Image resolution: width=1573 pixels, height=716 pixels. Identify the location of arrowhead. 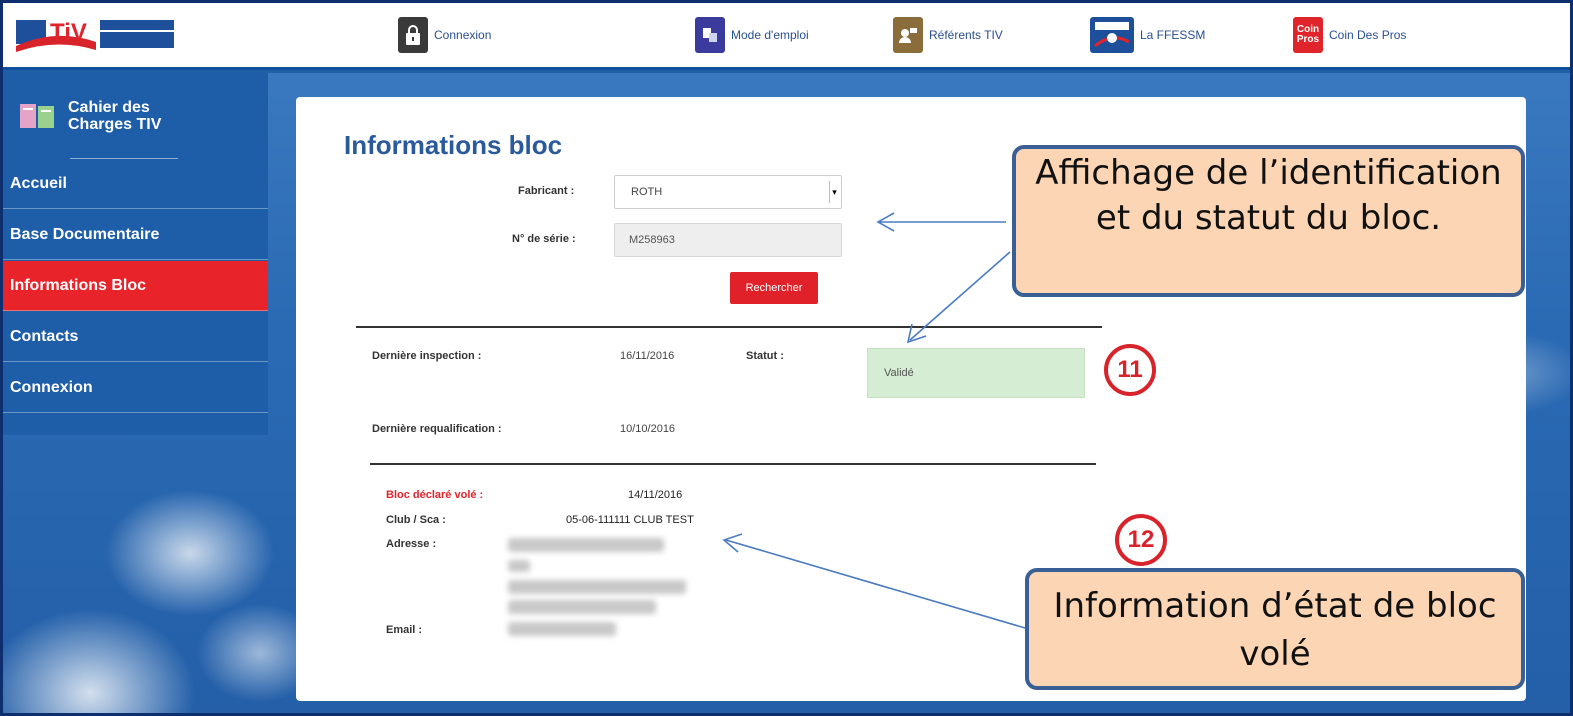
(732, 543).